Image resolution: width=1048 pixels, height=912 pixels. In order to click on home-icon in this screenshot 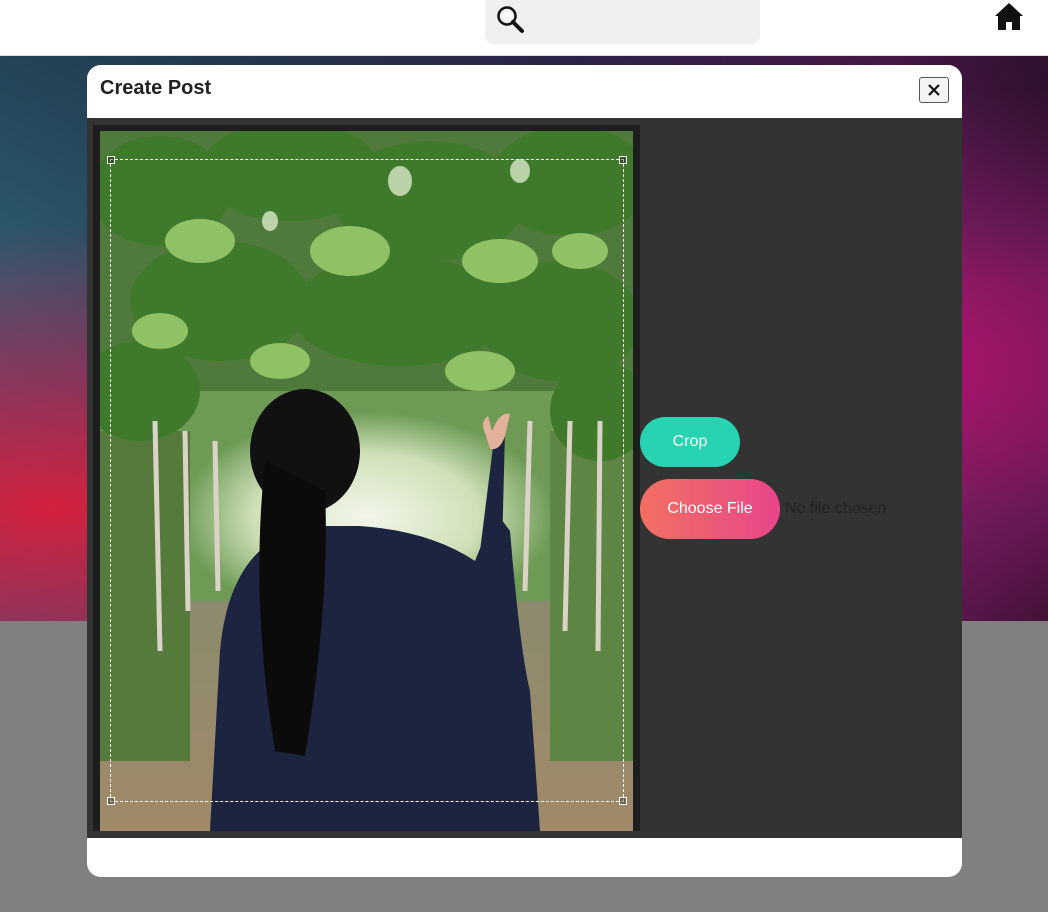, I will do `click(1009, 17)`.